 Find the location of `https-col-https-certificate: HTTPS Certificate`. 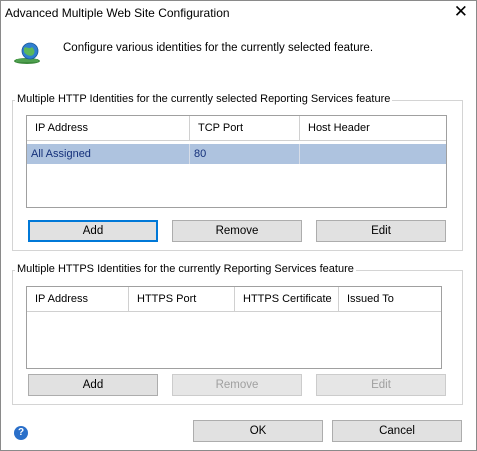

https-col-https-certificate: HTTPS Certificate is located at coordinates (287, 299).